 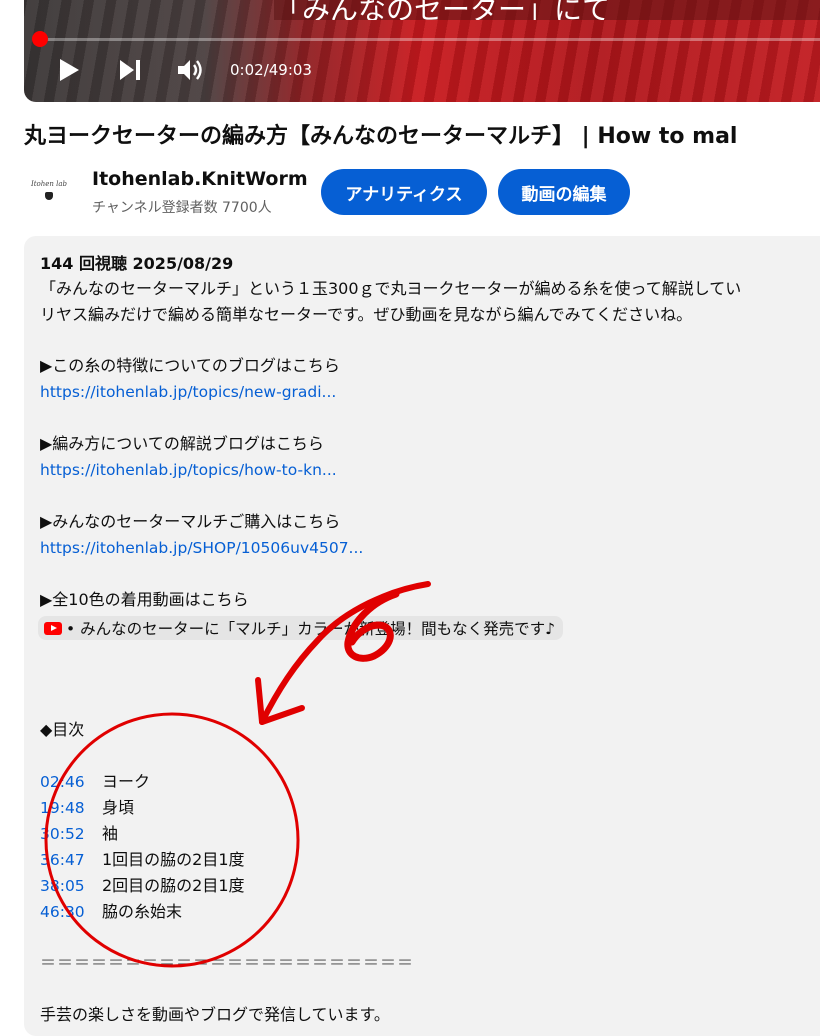 I want to click on chapter-row: 02:46 ヨーク, so click(x=95, y=782).